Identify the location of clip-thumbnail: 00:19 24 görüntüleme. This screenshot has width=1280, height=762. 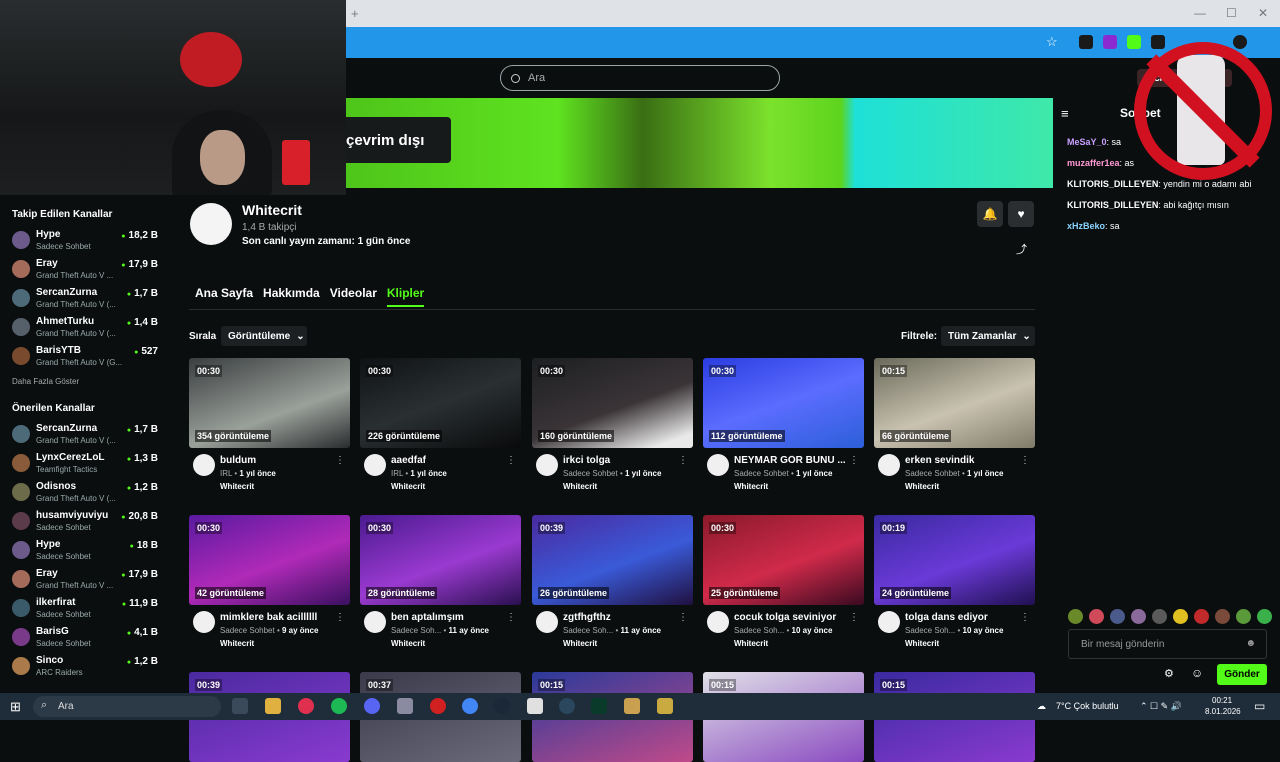
(954, 560).